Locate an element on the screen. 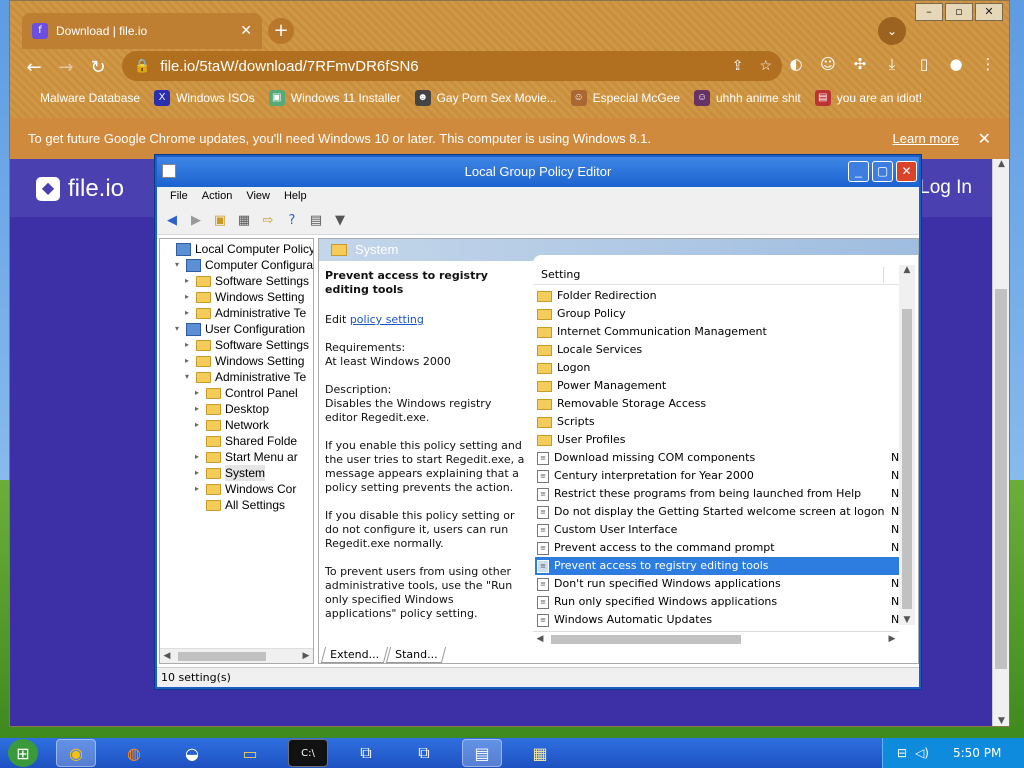 This screenshot has width=1024, height=768. tree-node: ▾ Administrative Te is located at coordinates (244, 377).